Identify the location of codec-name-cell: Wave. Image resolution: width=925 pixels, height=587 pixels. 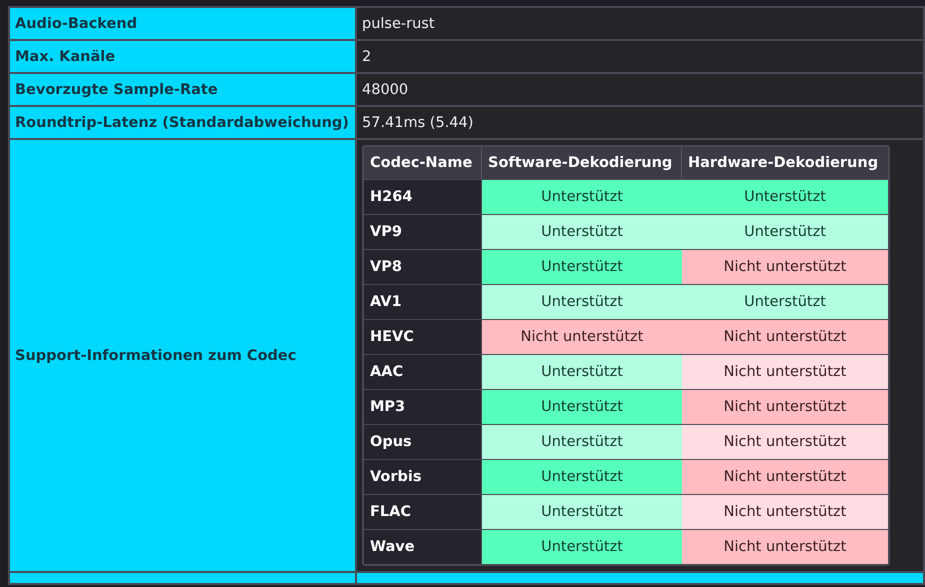
(423, 546).